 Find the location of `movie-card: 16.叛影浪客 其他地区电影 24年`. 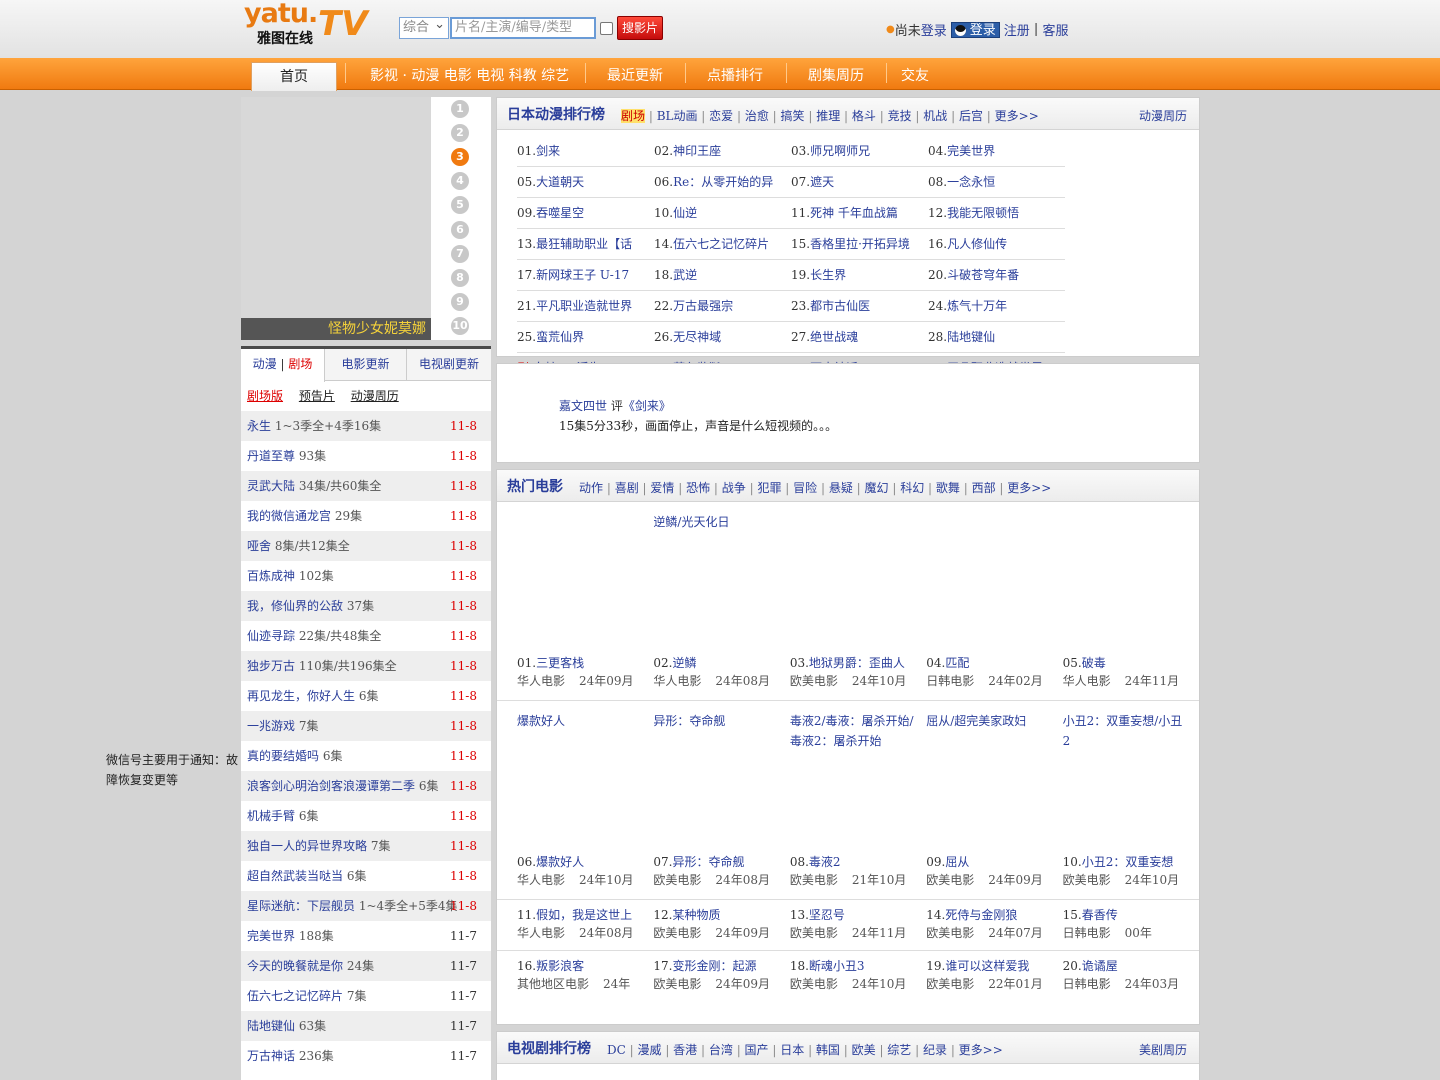

movie-card: 16.叛影浪客 其他地区电影 24年 is located at coordinates (585, 976).